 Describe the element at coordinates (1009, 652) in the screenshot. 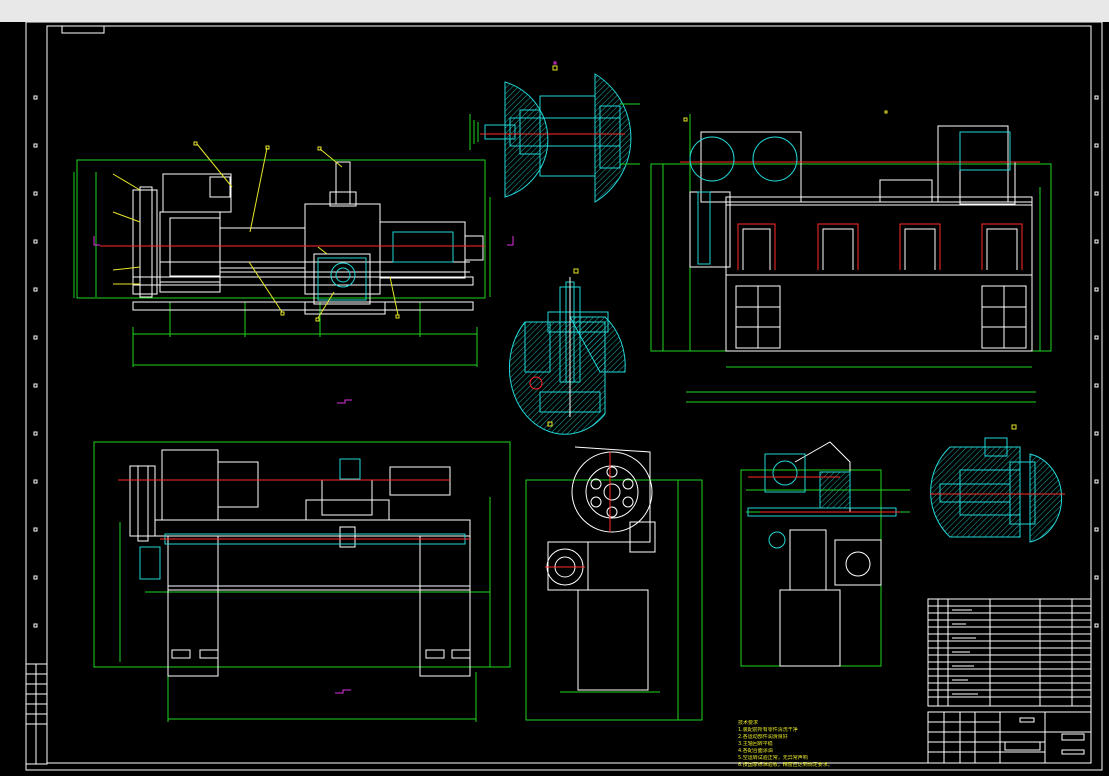

I see `parts-list-table` at that location.